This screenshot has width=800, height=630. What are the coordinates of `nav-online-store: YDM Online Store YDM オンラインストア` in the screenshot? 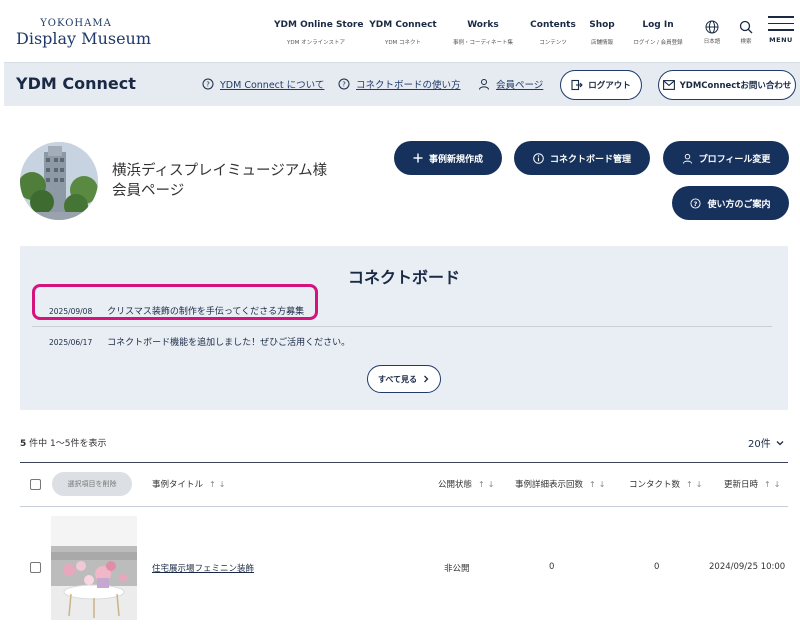 It's located at (319, 33).